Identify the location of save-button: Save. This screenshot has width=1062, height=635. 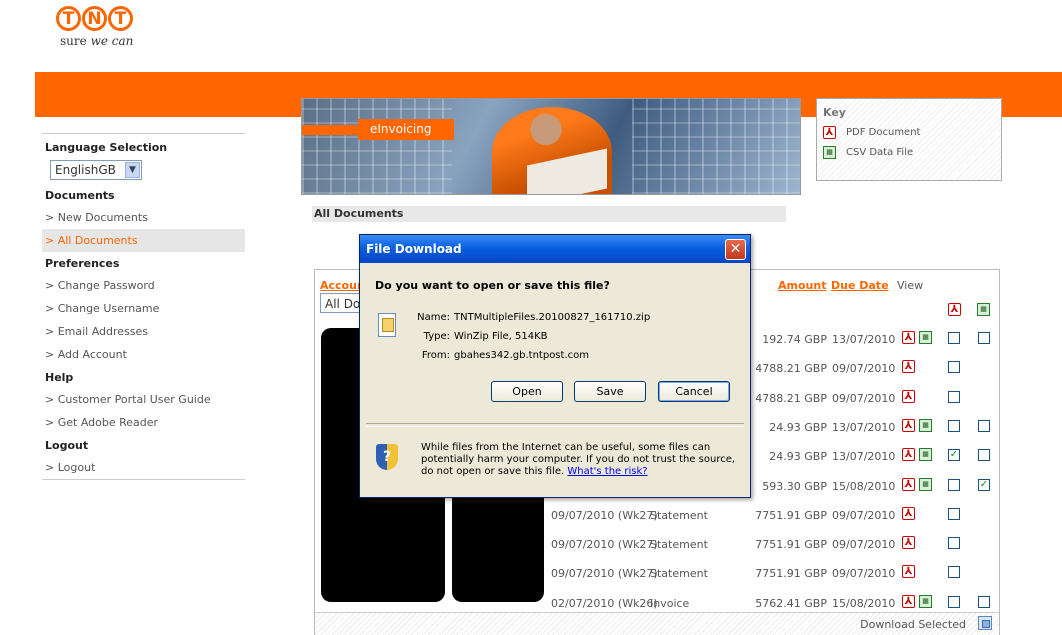
(610, 391).